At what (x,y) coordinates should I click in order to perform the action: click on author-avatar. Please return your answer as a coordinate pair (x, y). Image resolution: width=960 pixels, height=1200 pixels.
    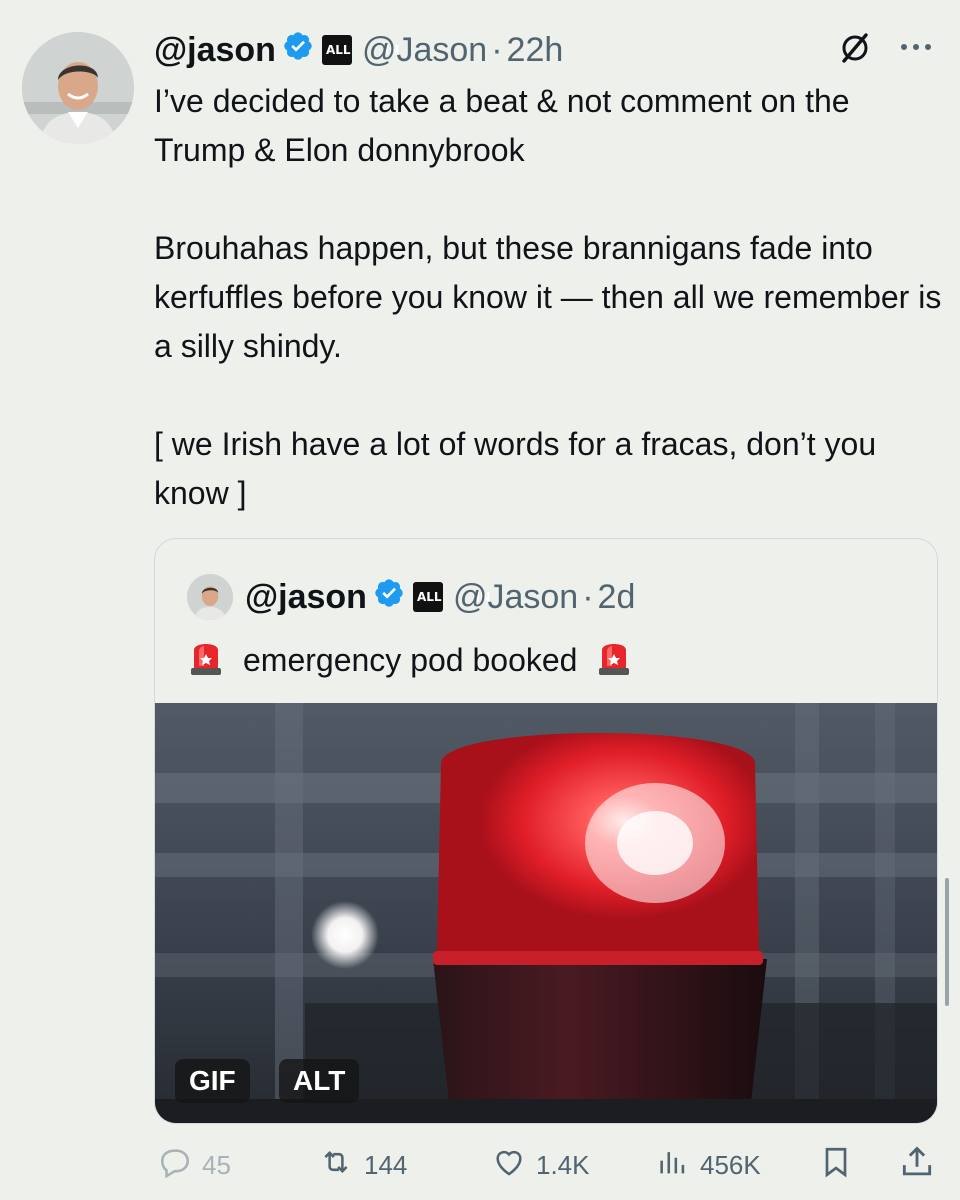
    Looking at the image, I should click on (78, 88).